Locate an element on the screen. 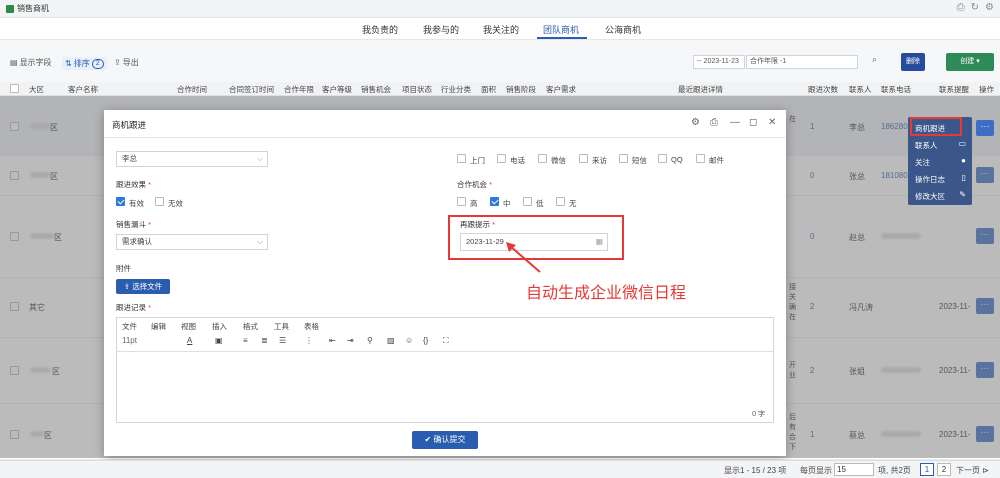  next-page-button: 下一页 ⊳ is located at coordinates (972, 470).